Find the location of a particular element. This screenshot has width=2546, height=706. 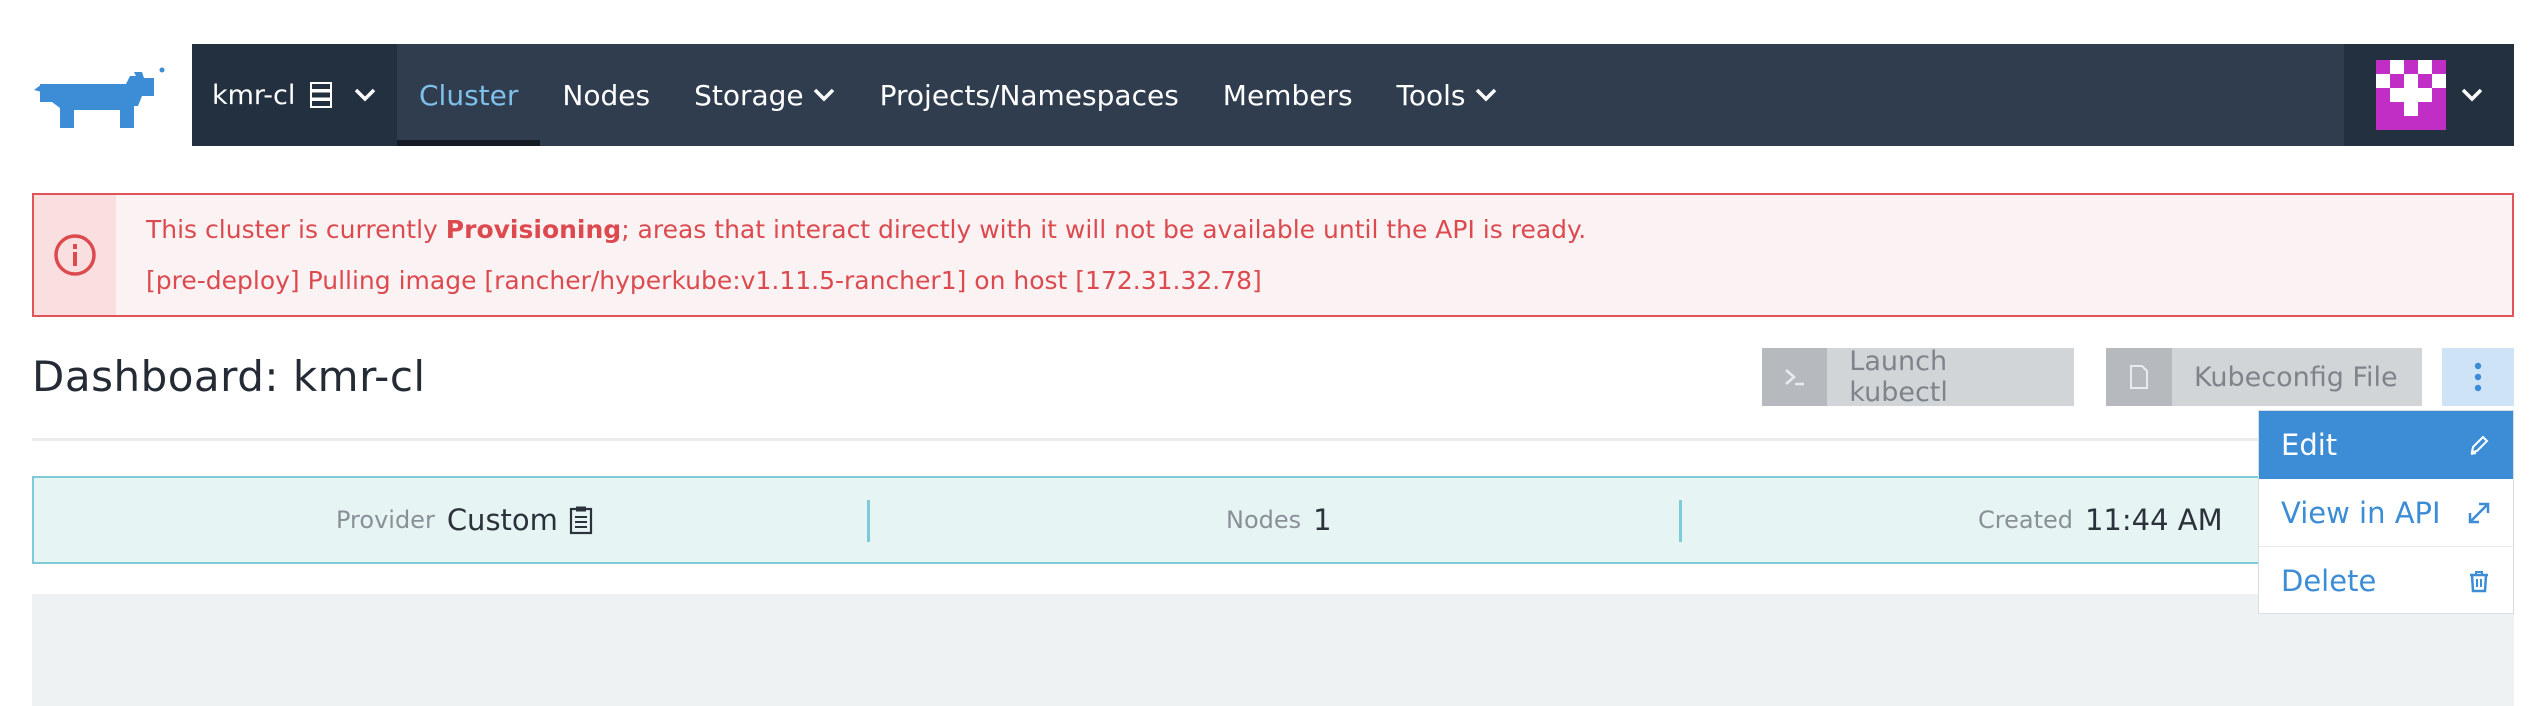

more-actions-button is located at coordinates (2478, 377).